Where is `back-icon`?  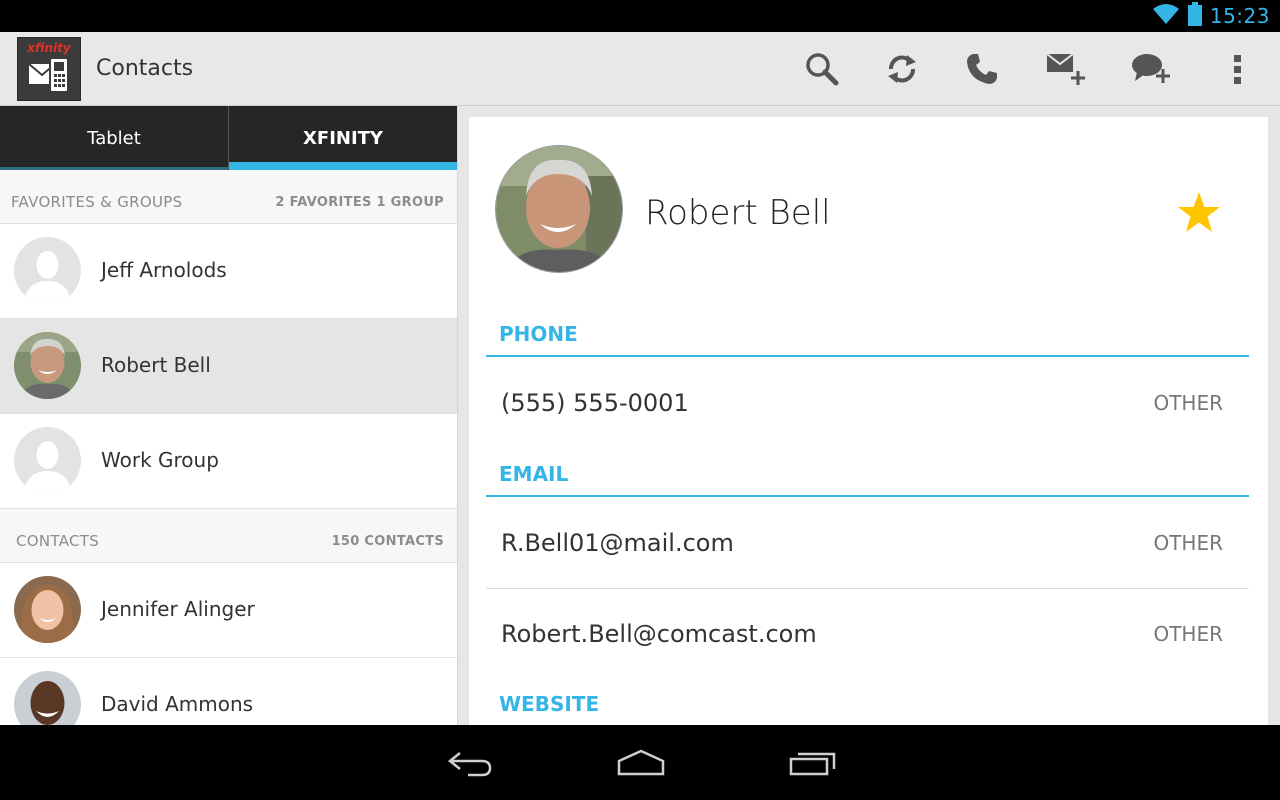 back-icon is located at coordinates (469, 764).